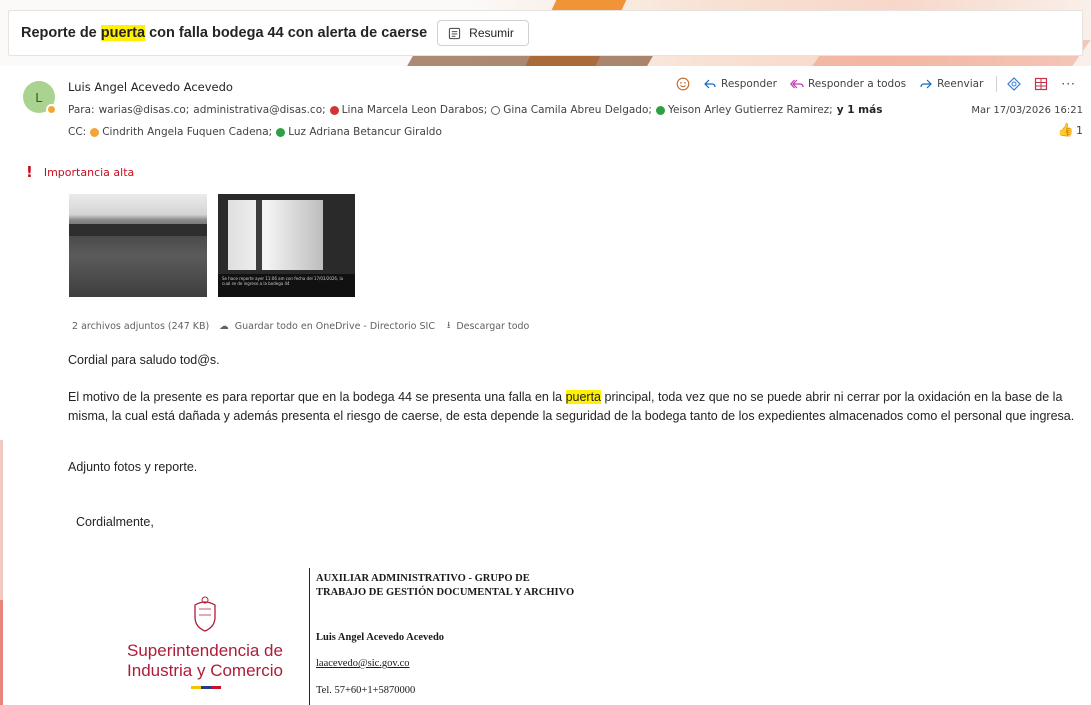  I want to click on greeting: Cordial para saludo tod@s., so click(144, 360).